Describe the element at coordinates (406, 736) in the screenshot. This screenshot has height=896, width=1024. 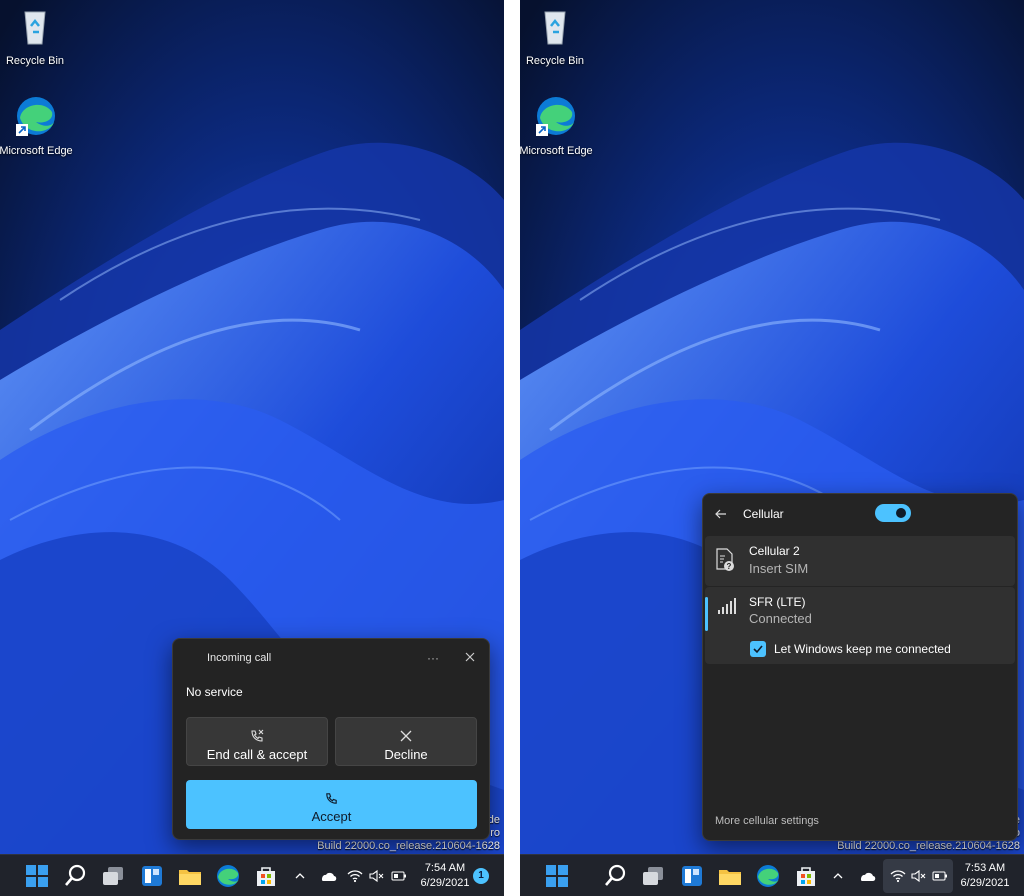
I see `decline-icon` at that location.